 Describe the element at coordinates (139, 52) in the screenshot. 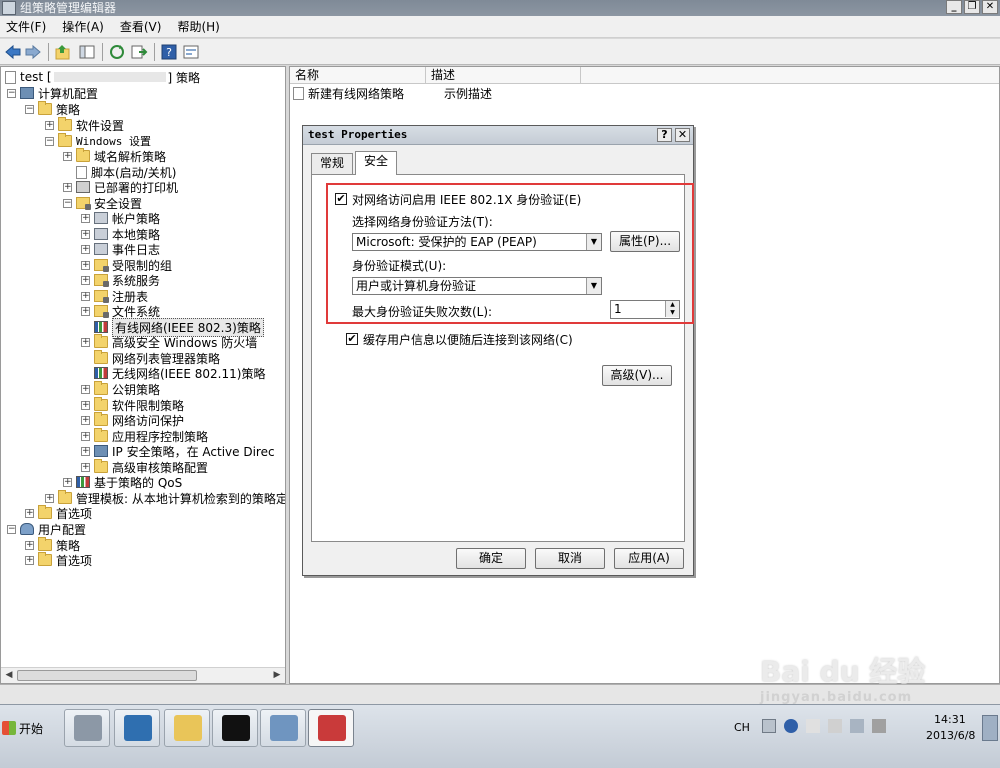

I see `export-icon` at that location.